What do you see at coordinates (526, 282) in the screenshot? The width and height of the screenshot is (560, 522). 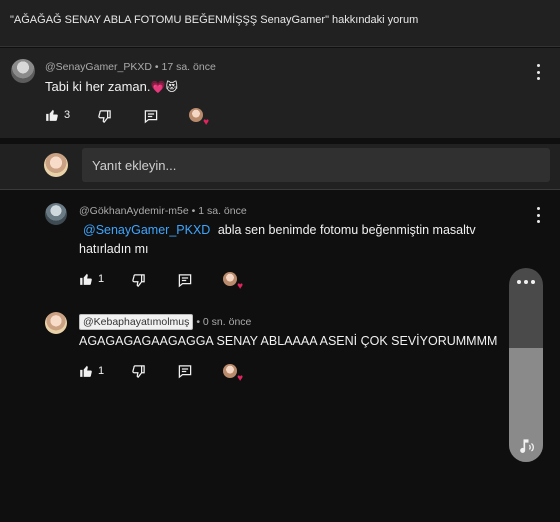 I see `more-horiz-icon` at bounding box center [526, 282].